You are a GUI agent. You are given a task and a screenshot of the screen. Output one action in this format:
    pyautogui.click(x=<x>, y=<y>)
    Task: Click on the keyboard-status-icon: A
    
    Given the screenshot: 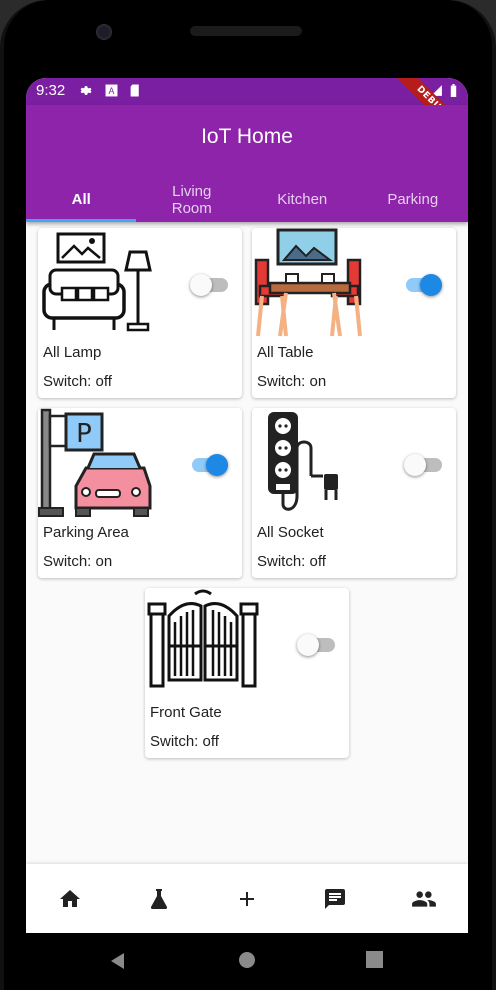 What is the action you would take?
    pyautogui.click(x=111, y=90)
    